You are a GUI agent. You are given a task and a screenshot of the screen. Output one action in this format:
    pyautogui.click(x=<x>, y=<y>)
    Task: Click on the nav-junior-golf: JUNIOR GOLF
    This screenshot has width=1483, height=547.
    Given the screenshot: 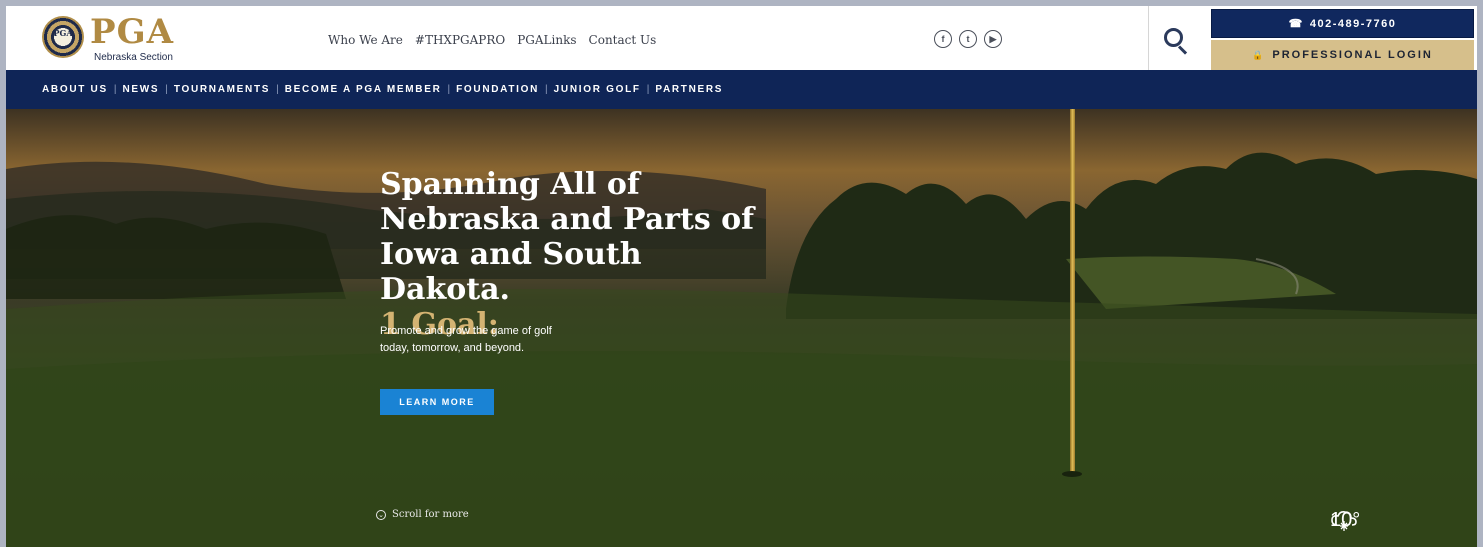 What is the action you would take?
    pyautogui.click(x=597, y=89)
    